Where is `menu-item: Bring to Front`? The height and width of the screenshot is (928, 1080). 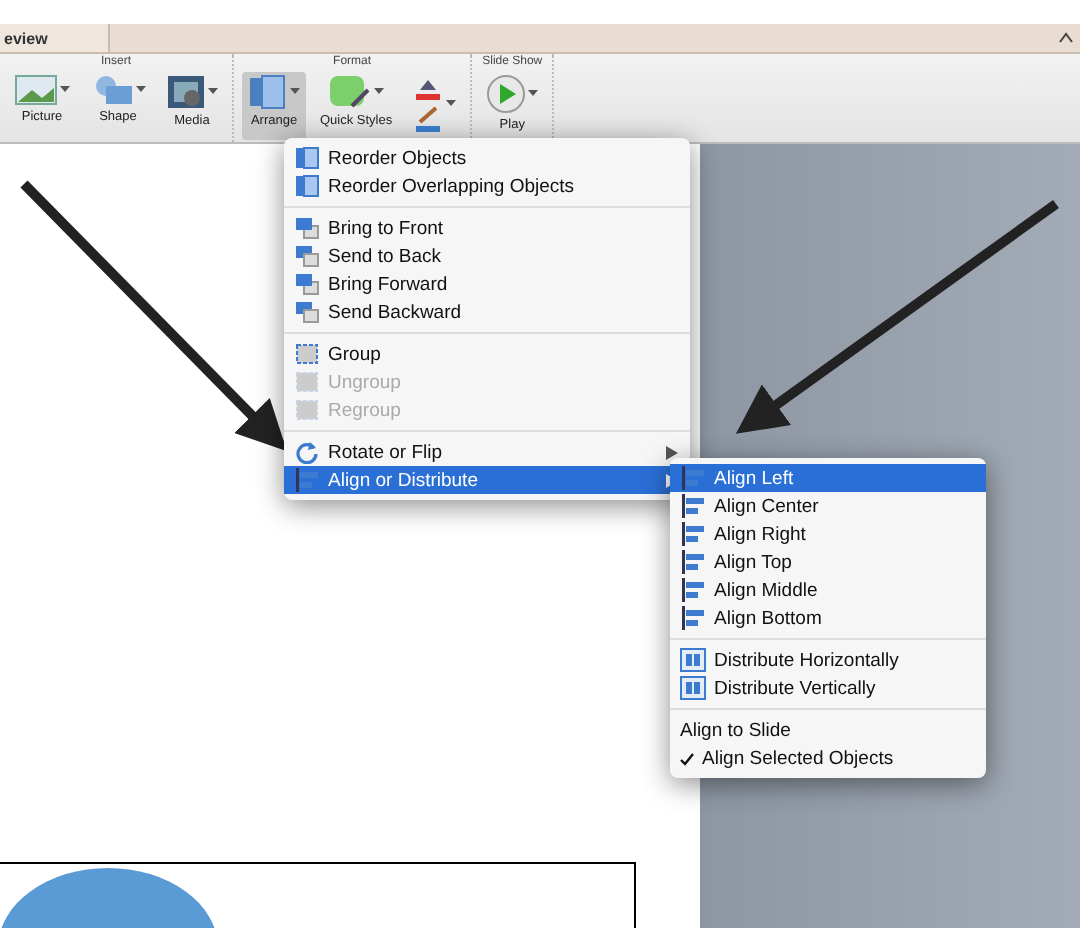
menu-item: Bring to Front is located at coordinates (487, 228).